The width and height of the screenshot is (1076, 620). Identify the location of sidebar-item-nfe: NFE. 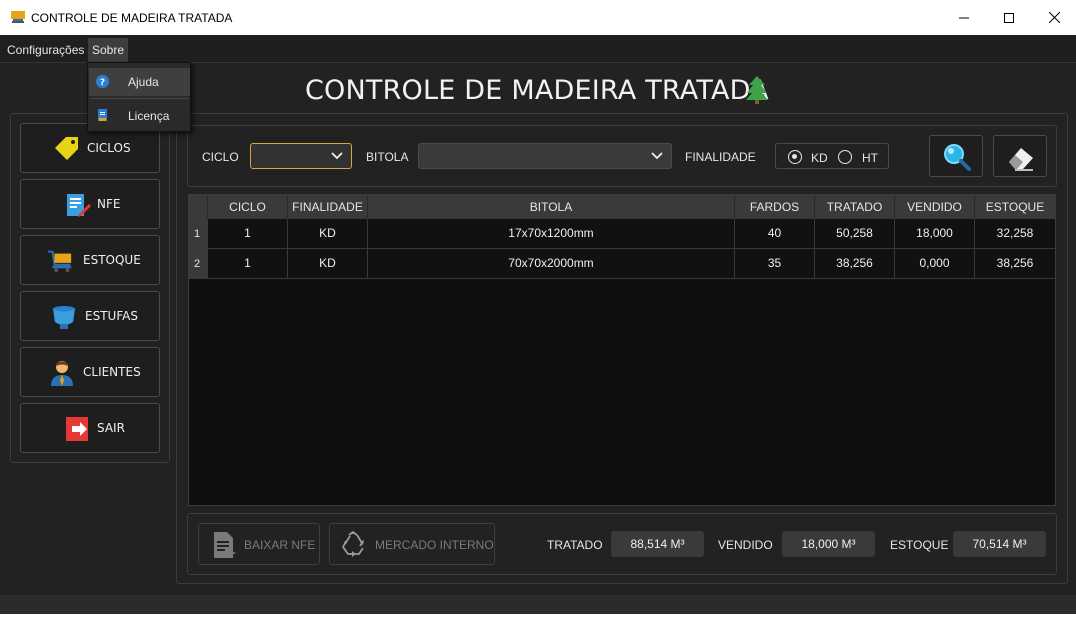
(90, 204).